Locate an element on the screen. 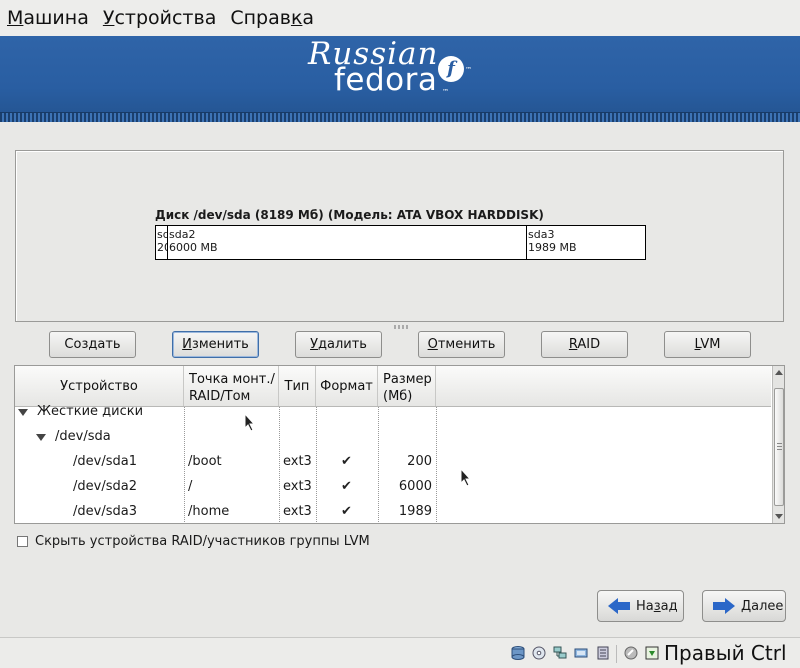 The height and width of the screenshot is (668, 800). menu-machine: Машина is located at coordinates (48, 18).